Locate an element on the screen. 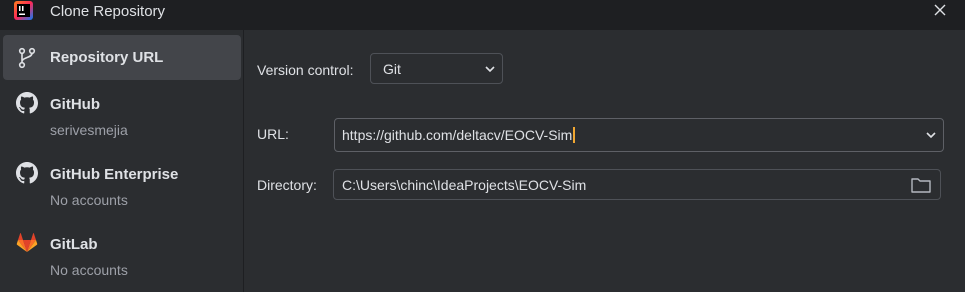  version-control-value: Git is located at coordinates (392, 69).